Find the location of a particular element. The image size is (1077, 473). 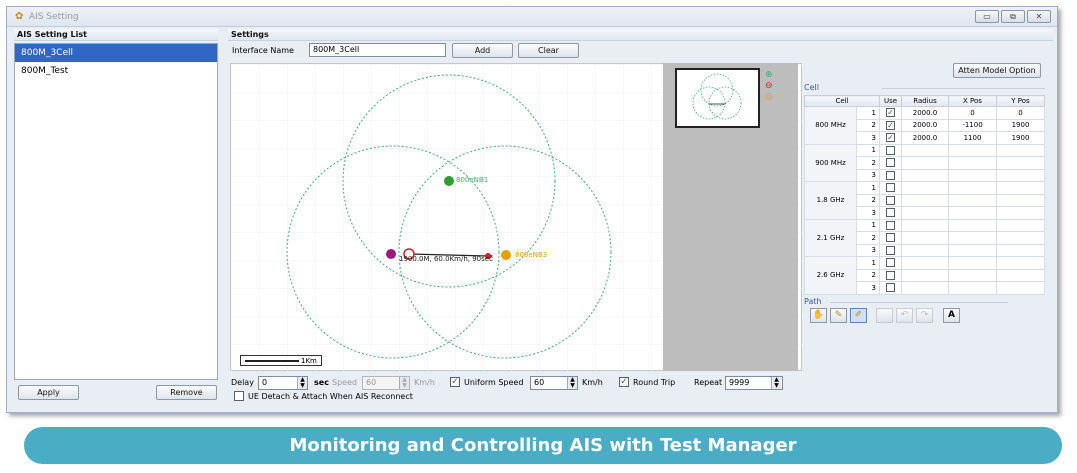

list-item: 800M_3Cell is located at coordinates (116, 53).